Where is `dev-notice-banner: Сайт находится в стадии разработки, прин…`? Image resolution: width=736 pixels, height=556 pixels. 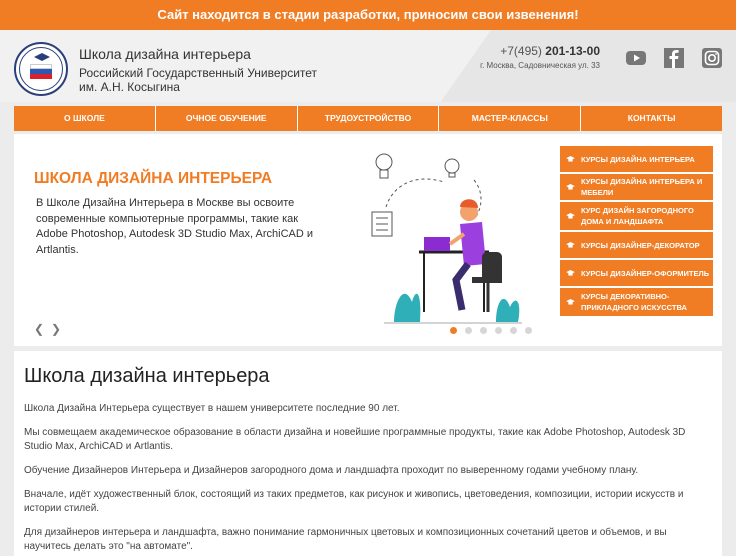 dev-notice-banner: Сайт находится в стадии разработки, прин… is located at coordinates (368, 15).